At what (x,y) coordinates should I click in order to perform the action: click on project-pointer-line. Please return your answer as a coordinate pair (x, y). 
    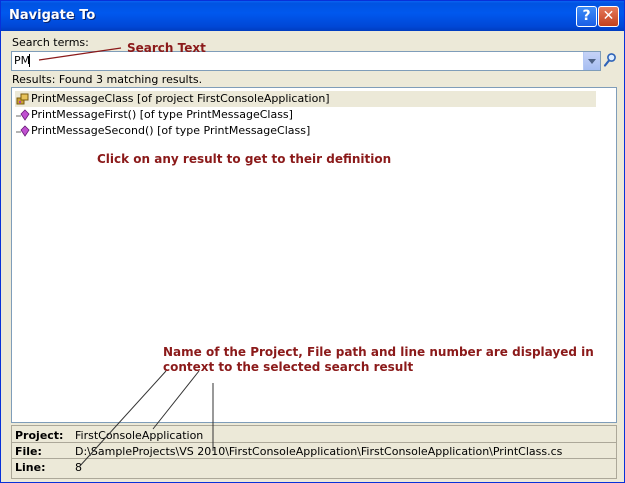
    Looking at the image, I should click on (122, 419).